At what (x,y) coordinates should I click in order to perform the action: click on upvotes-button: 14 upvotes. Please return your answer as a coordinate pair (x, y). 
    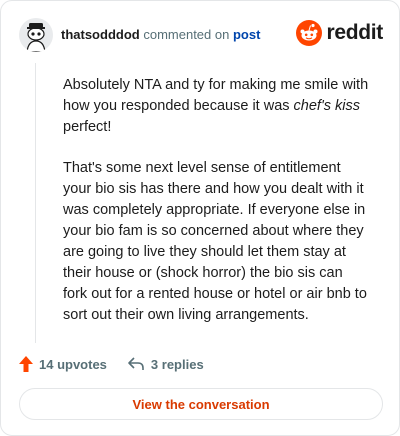
    Looking at the image, I should click on (63, 364).